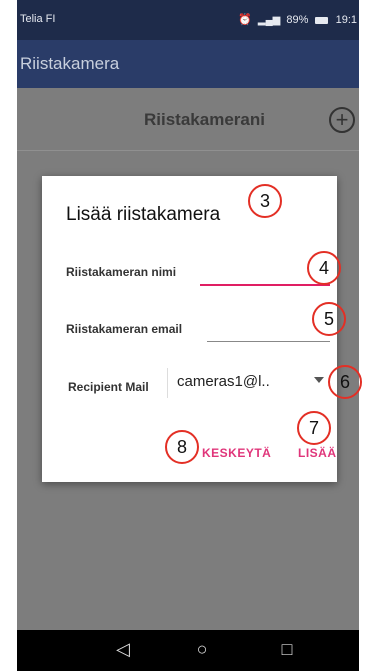 Image resolution: width=377 pixels, height=671 pixels. Describe the element at coordinates (342, 120) in the screenshot. I see `plus-circle-icon: +` at that location.